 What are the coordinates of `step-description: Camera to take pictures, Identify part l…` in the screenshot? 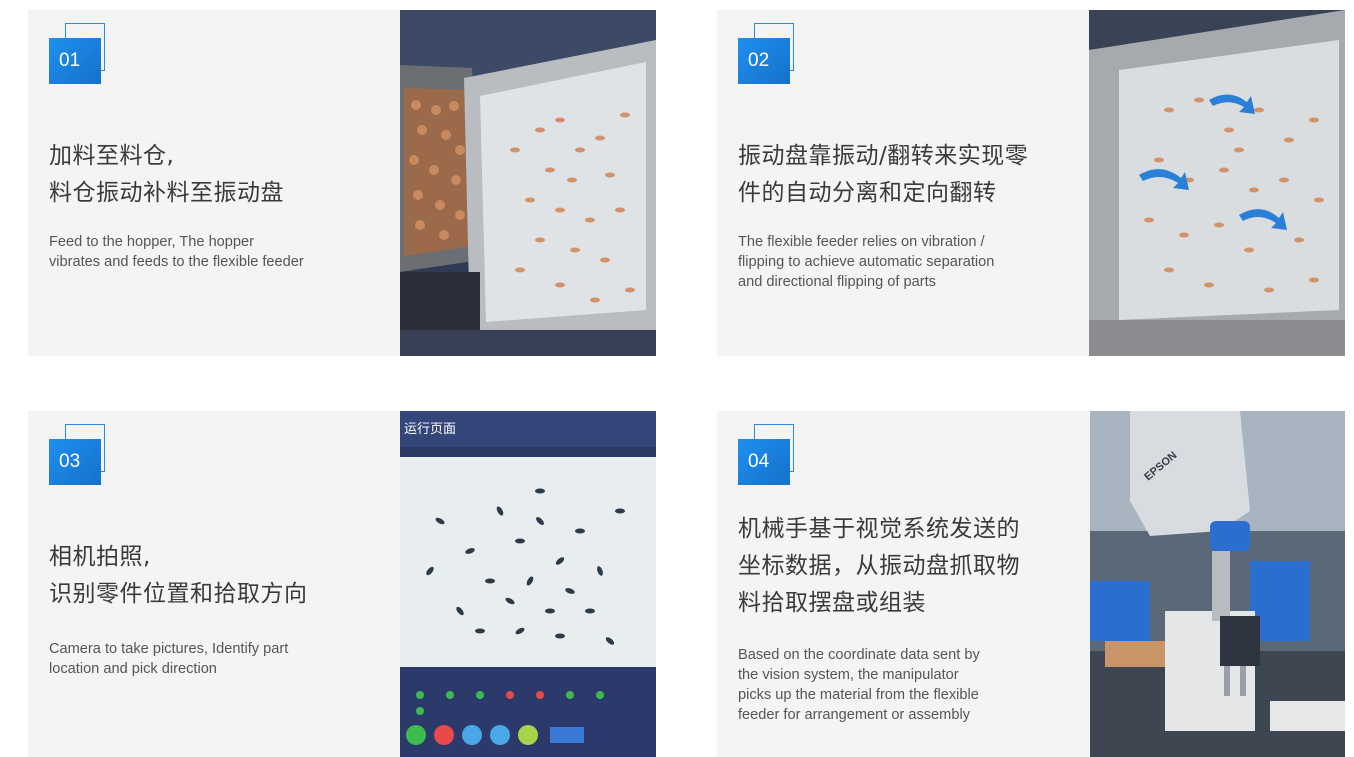 It's located at (221, 659).